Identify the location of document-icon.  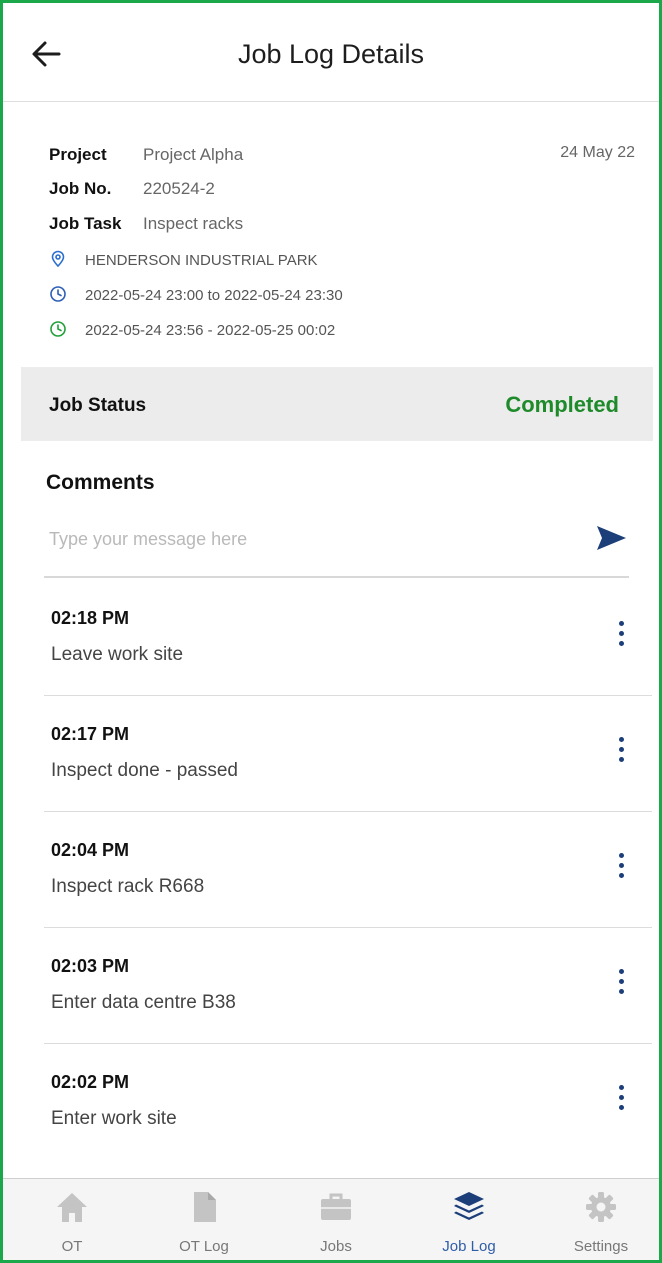
(205, 1207).